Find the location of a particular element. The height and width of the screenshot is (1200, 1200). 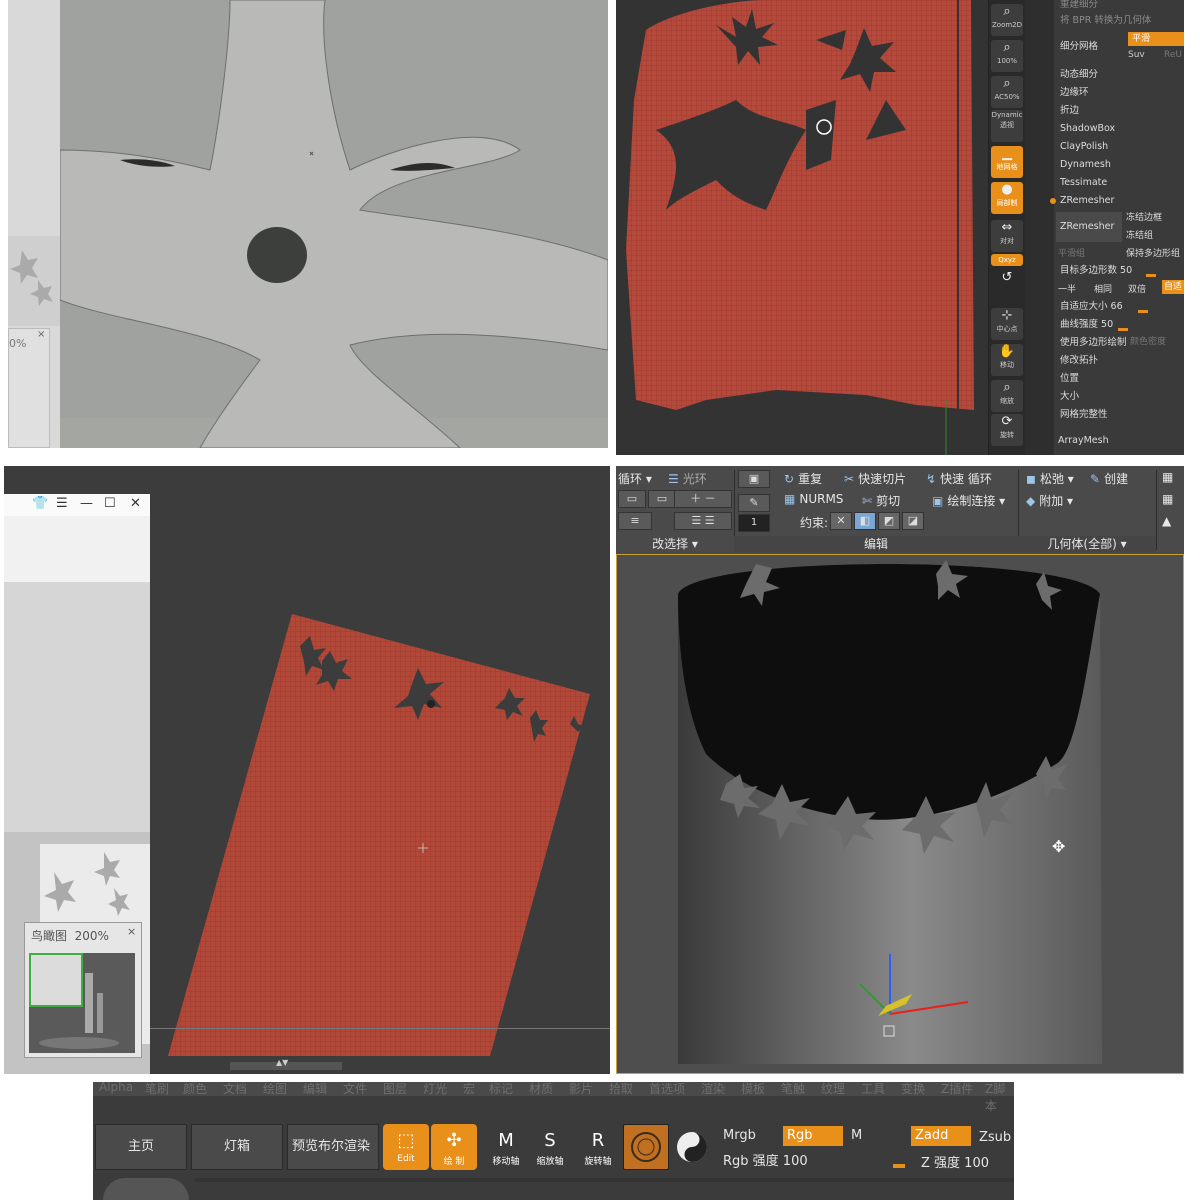

create-button: ✎ 创建 is located at coordinates (1109, 478).